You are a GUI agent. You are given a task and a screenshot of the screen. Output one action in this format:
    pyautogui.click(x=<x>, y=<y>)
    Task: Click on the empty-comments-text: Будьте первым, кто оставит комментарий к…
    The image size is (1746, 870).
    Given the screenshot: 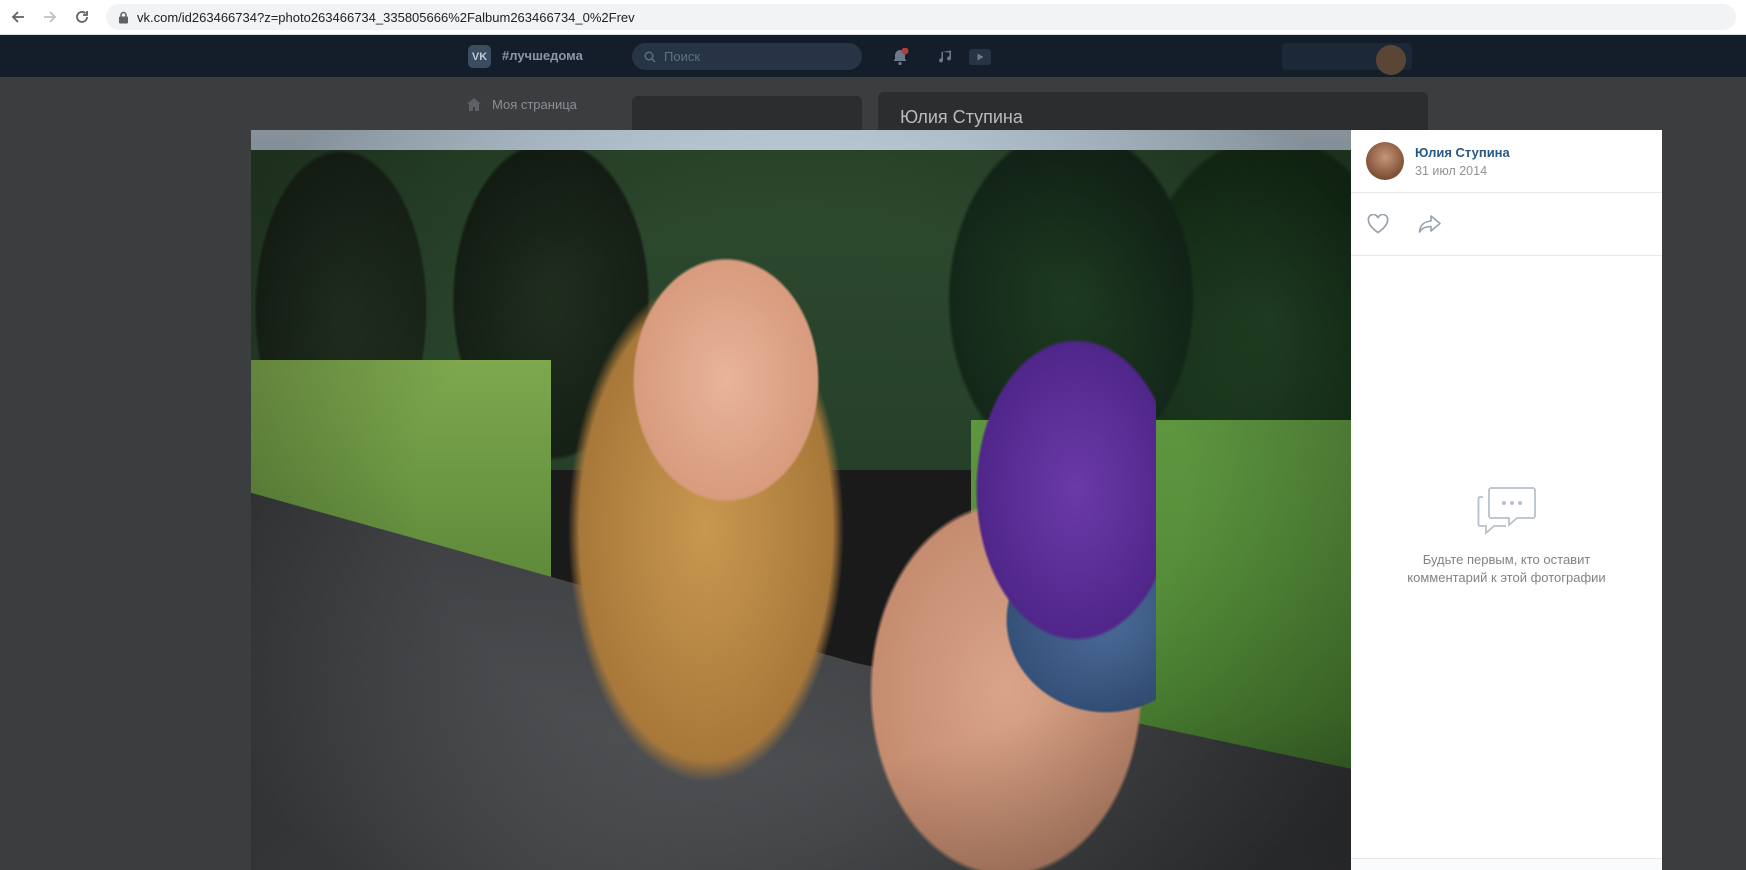 What is the action you would take?
    pyautogui.click(x=1507, y=569)
    